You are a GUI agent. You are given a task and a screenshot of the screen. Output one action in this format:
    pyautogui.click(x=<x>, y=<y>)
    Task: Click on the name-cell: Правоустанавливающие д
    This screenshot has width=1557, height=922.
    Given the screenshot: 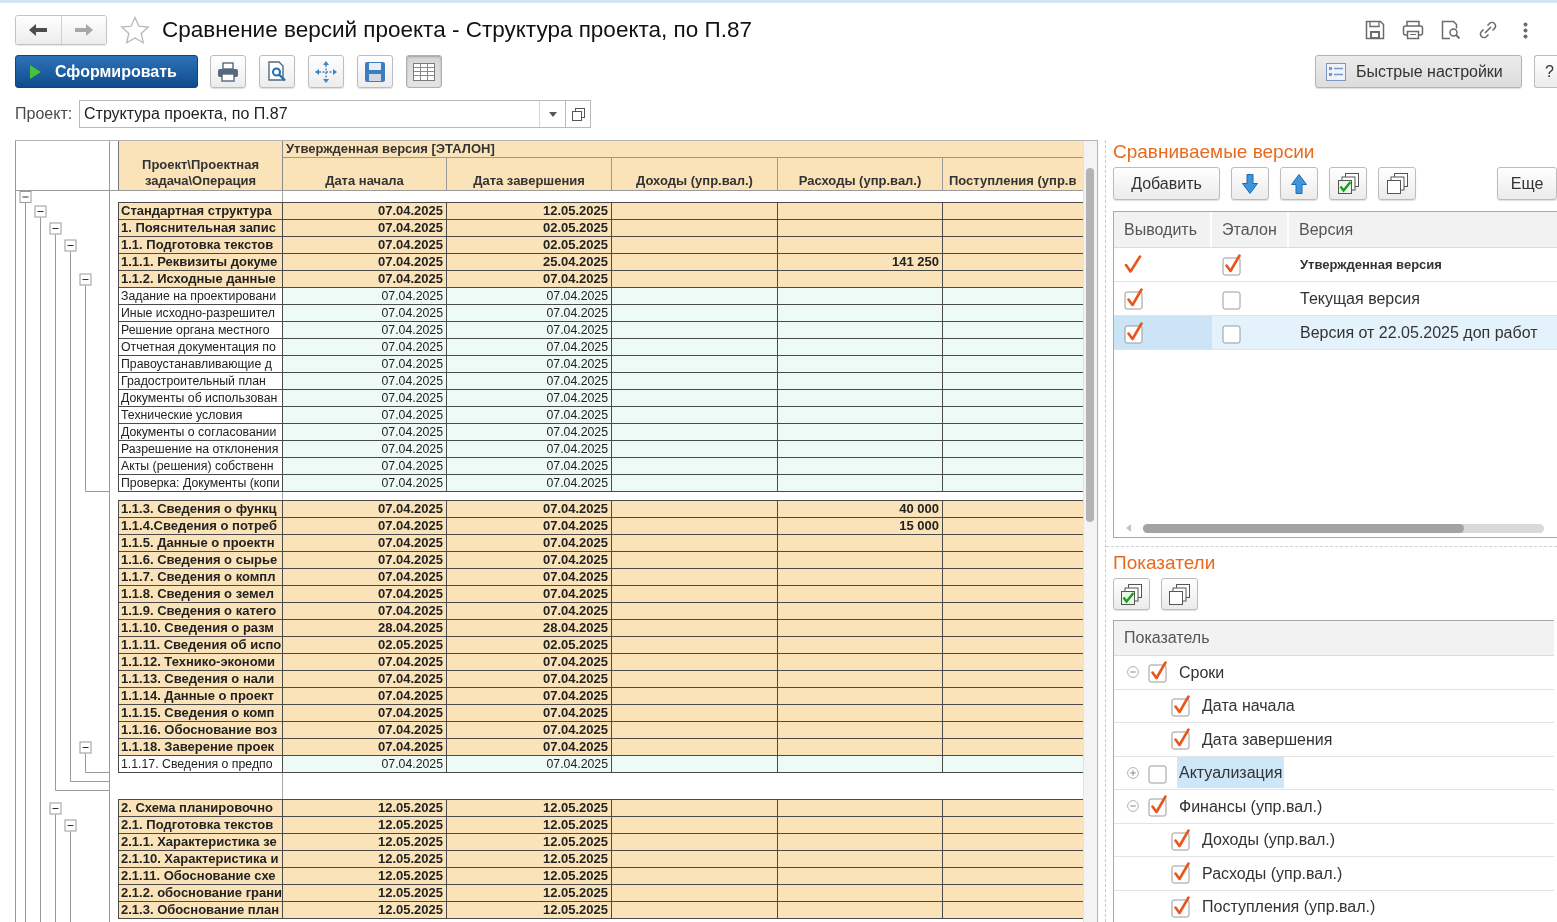 What is the action you would take?
    pyautogui.click(x=200, y=364)
    